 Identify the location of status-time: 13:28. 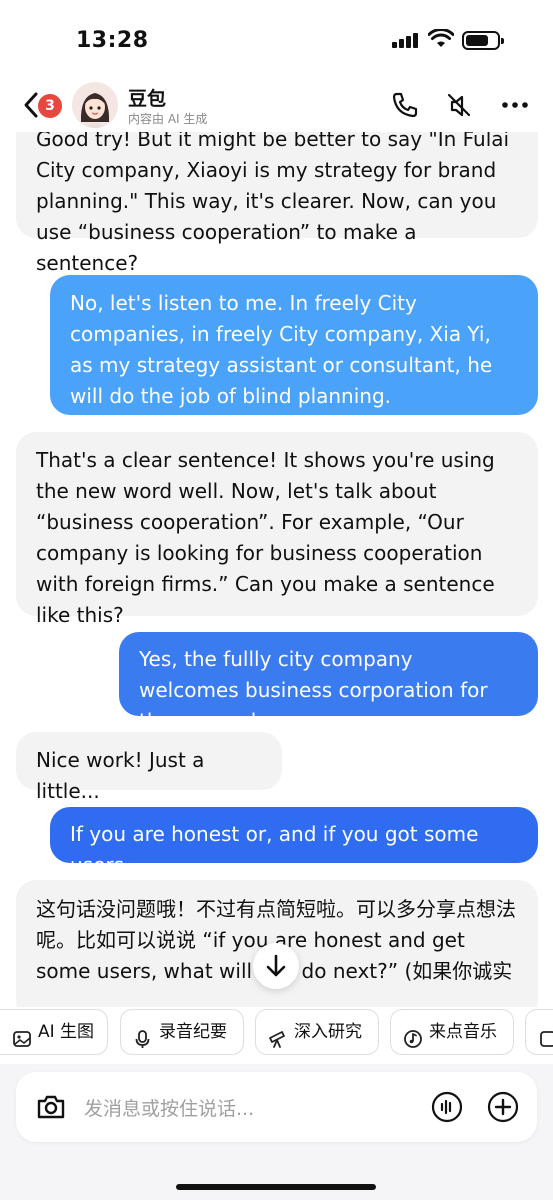
(112, 40).